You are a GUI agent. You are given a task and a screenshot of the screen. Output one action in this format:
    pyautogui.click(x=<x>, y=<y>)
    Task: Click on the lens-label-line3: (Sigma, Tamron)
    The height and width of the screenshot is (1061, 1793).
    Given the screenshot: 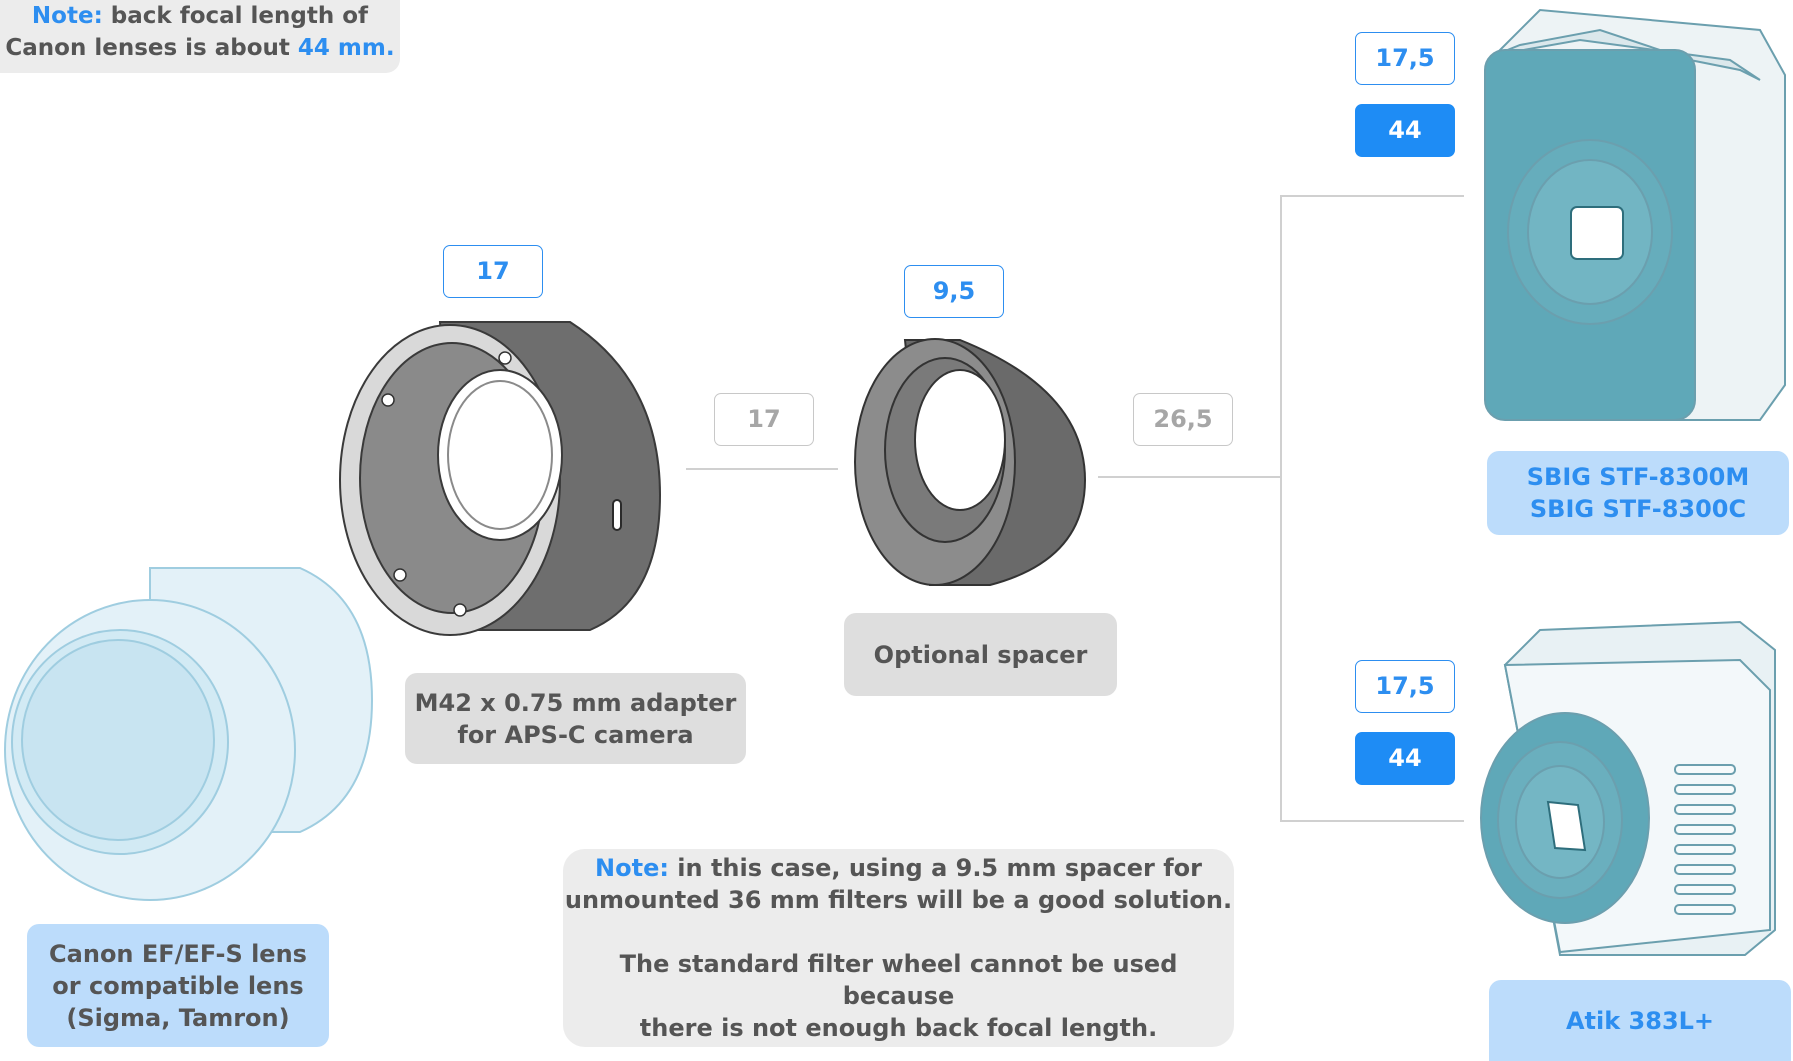 What is the action you would take?
    pyautogui.click(x=178, y=1017)
    